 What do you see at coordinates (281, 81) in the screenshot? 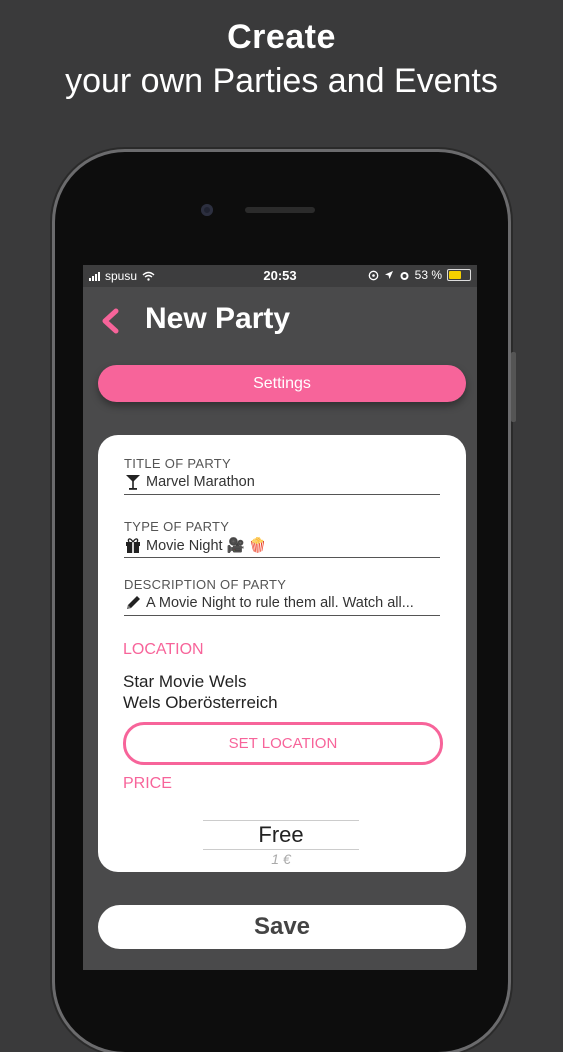
I see `promo-subtitle: your own Parties and Events` at bounding box center [281, 81].